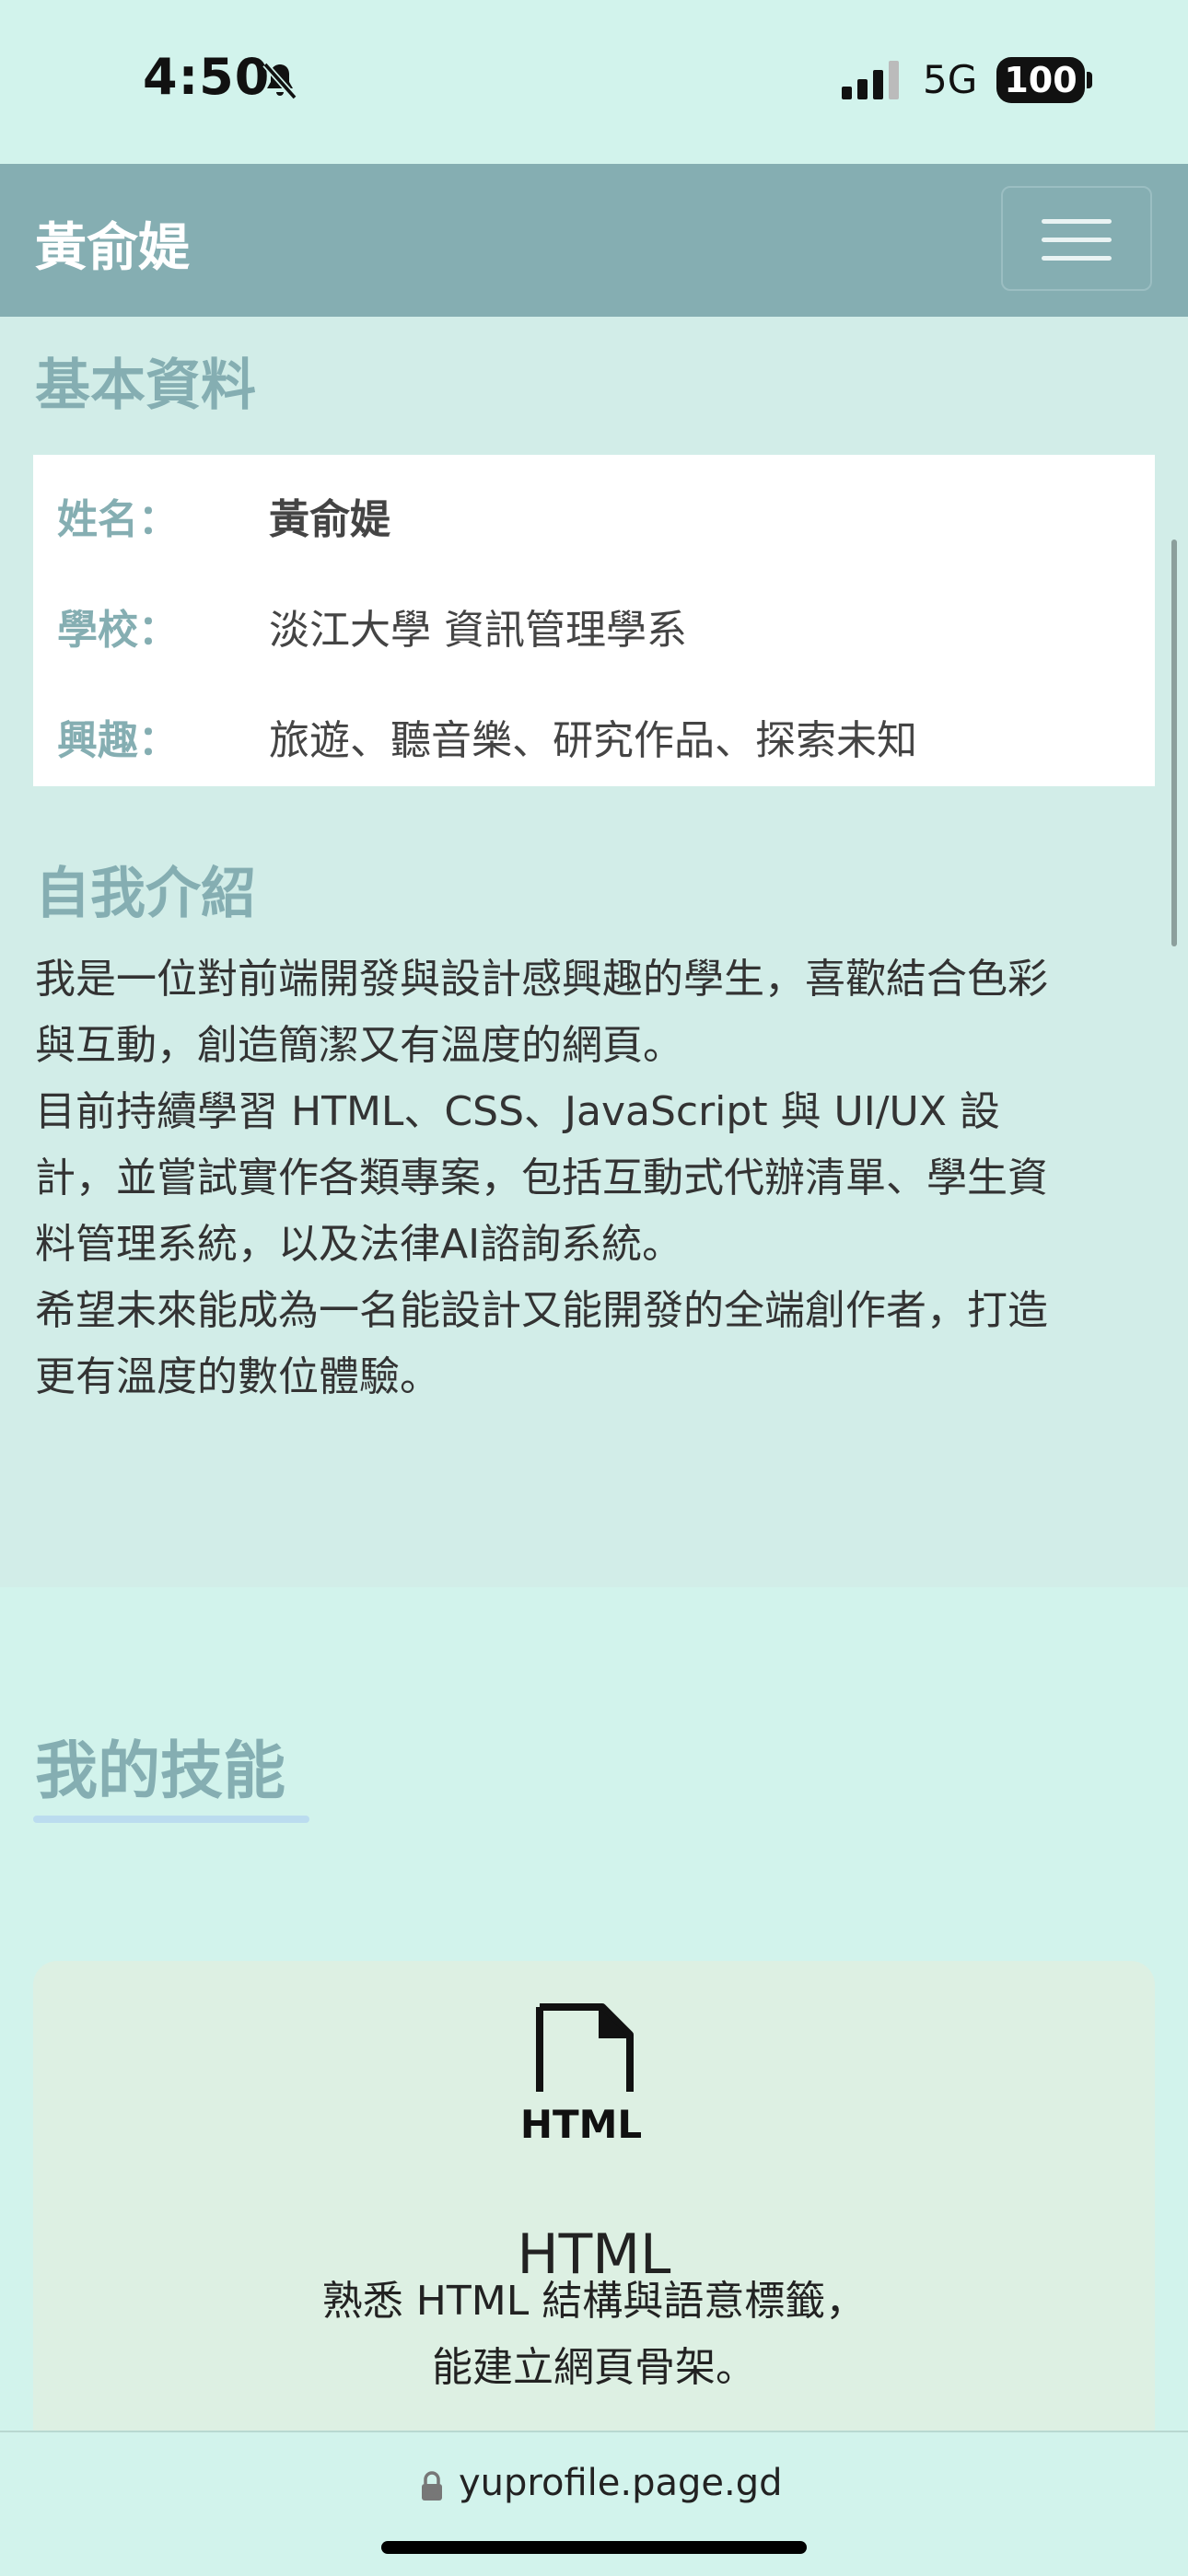  Describe the element at coordinates (581, 2075) in the screenshot. I see `html-file-icon: HTML` at that location.